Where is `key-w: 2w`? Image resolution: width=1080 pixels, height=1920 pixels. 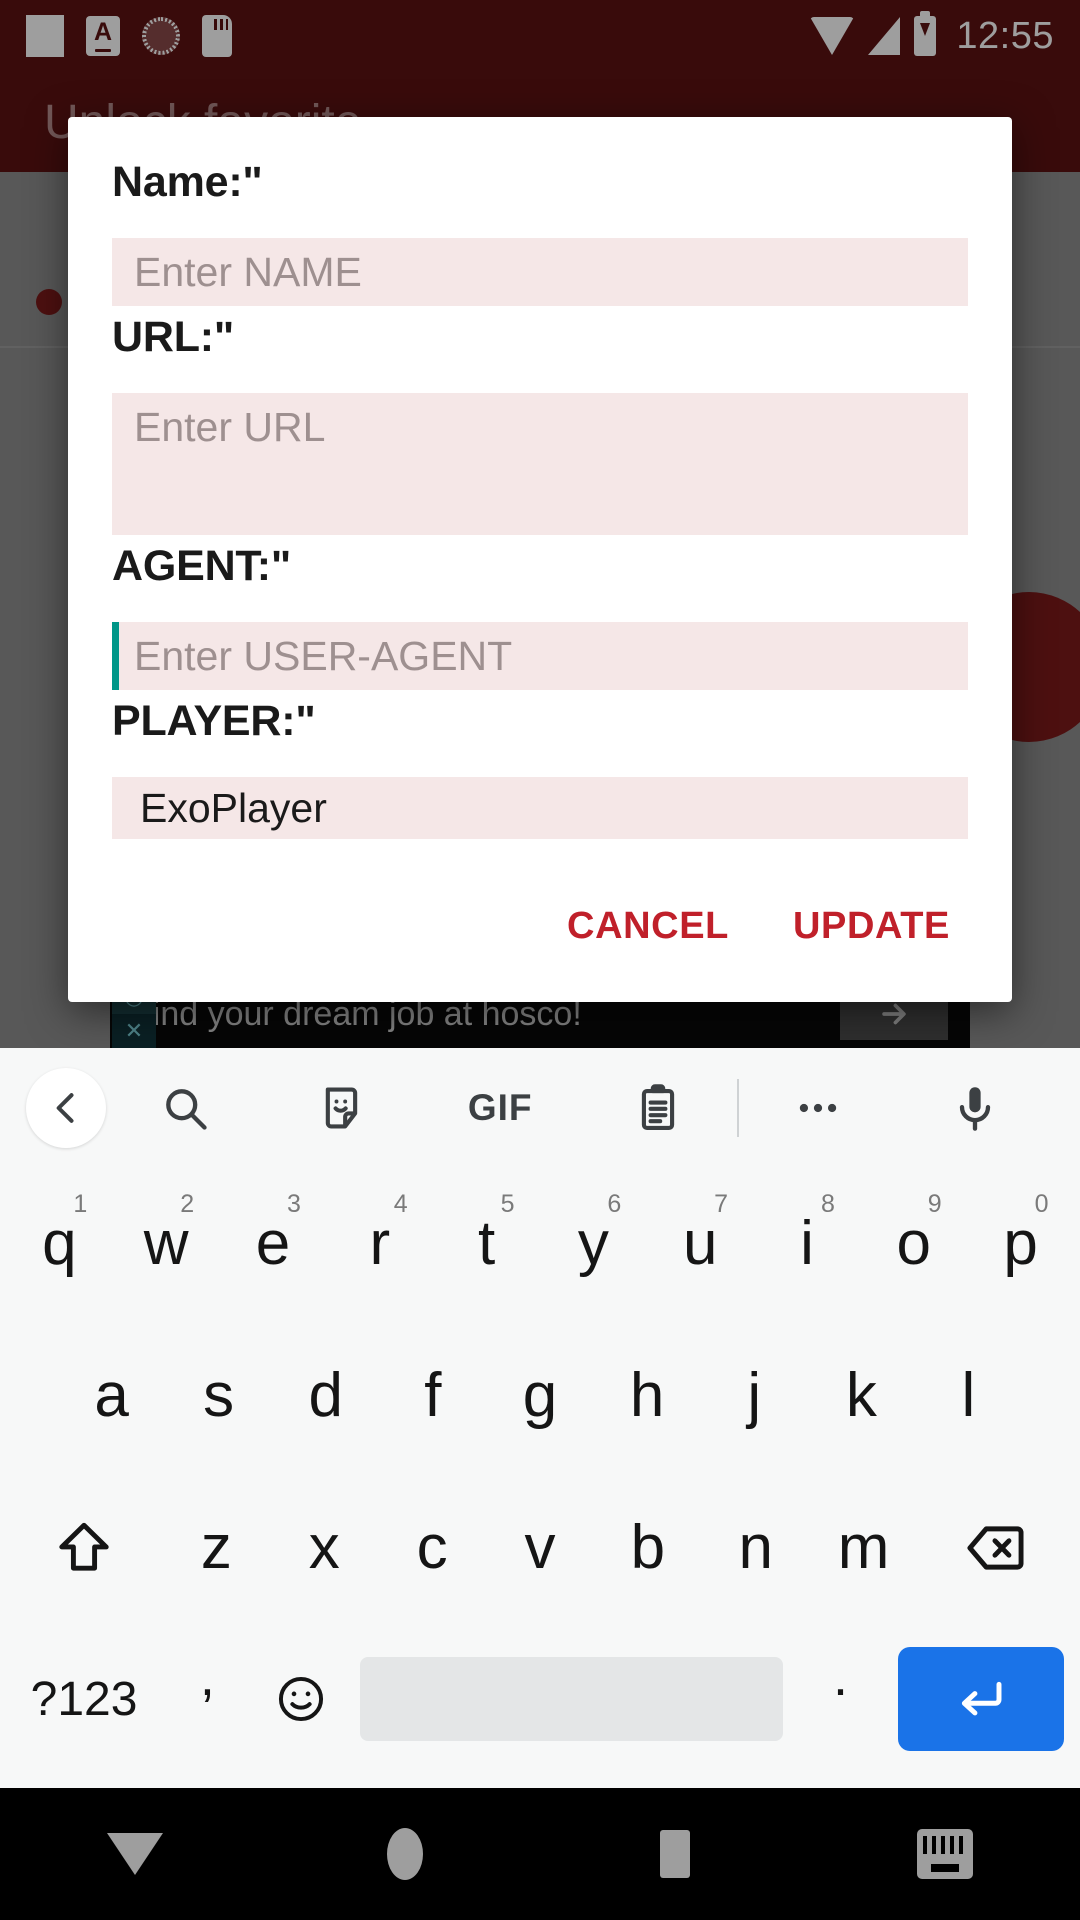 key-w: 2w is located at coordinates (166, 1244).